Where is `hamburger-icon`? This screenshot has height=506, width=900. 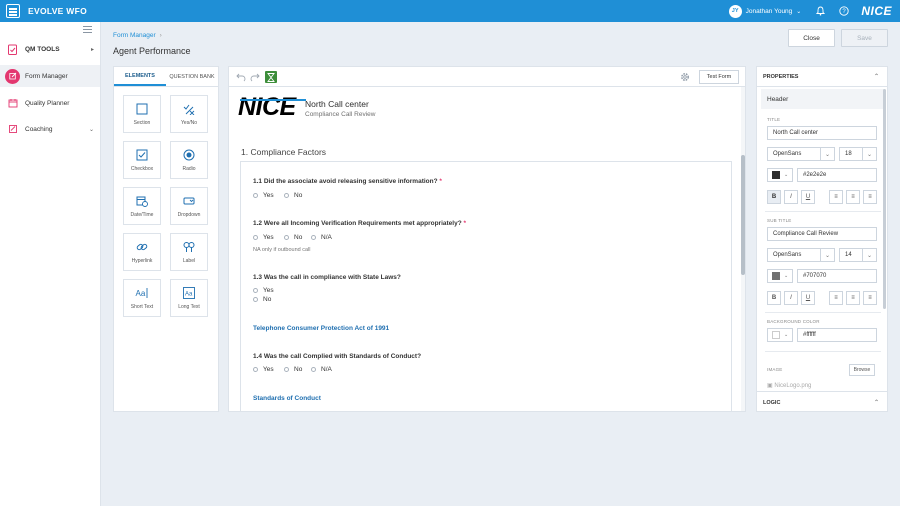 hamburger-icon is located at coordinates (87, 29).